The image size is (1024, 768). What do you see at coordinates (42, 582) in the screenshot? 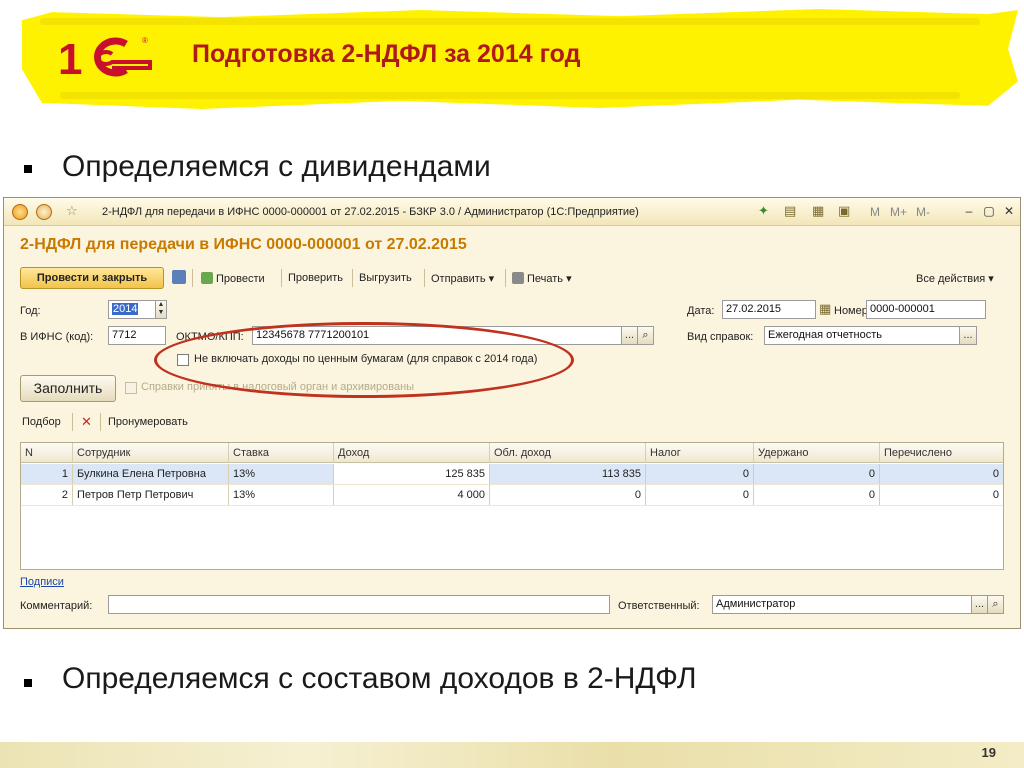
I see `signatures-link: Подписи` at bounding box center [42, 582].